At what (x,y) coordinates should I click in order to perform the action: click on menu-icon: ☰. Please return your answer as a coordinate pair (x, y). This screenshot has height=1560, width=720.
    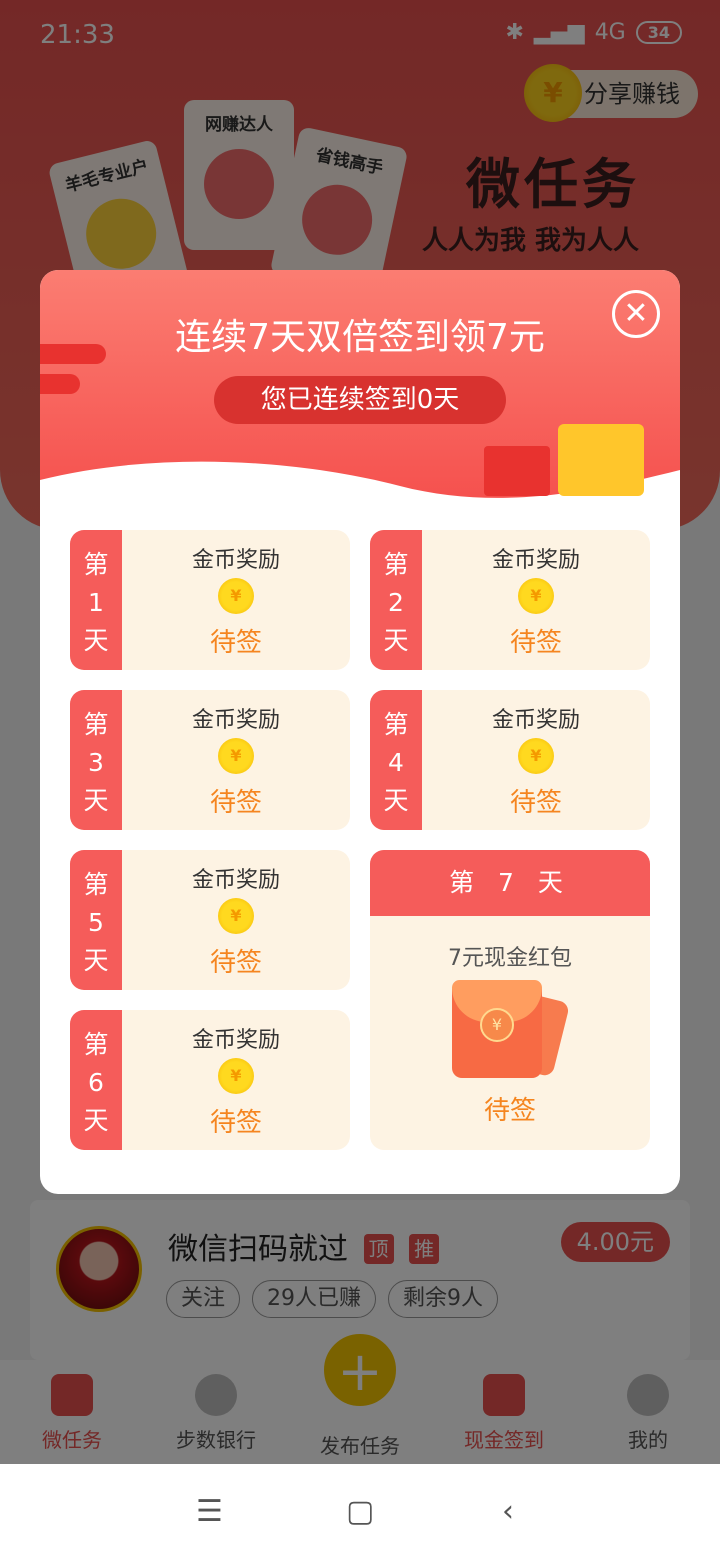
    Looking at the image, I should click on (209, 1511).